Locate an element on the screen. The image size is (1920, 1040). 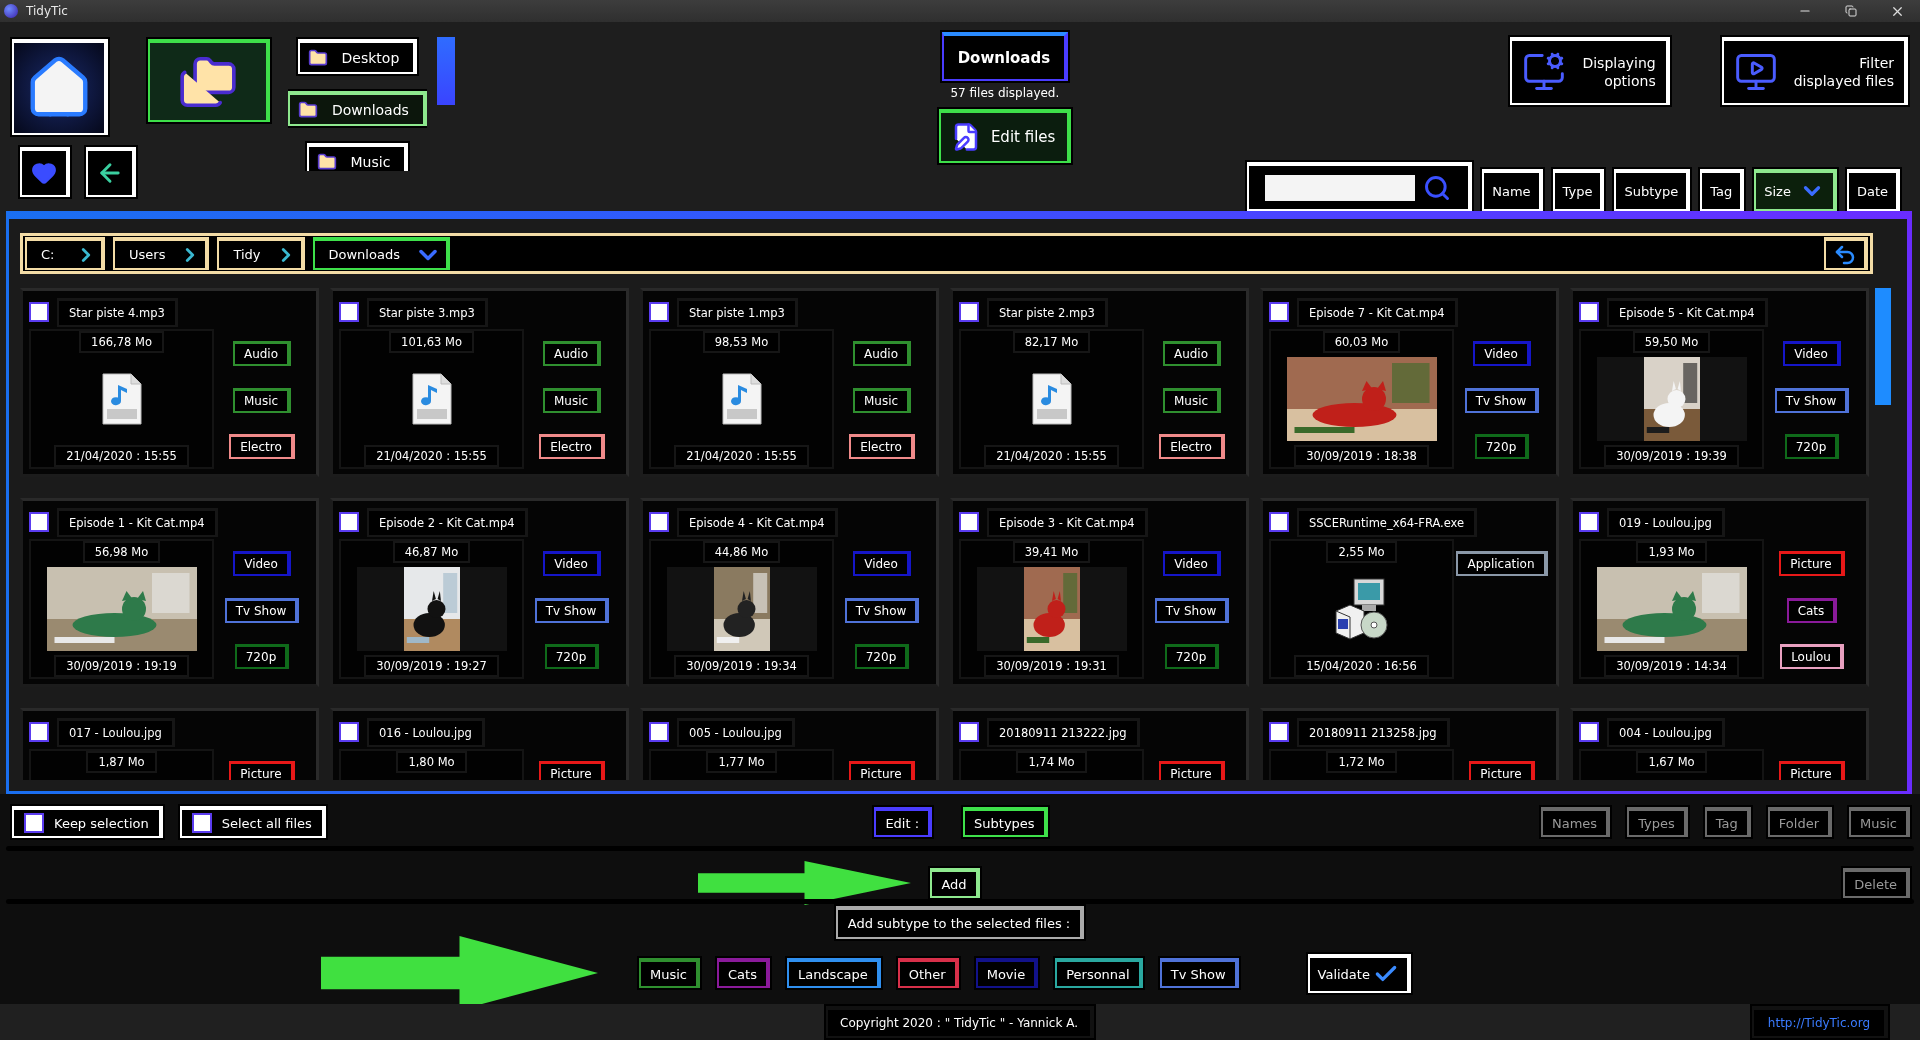
back-button is located at coordinates (111, 172).